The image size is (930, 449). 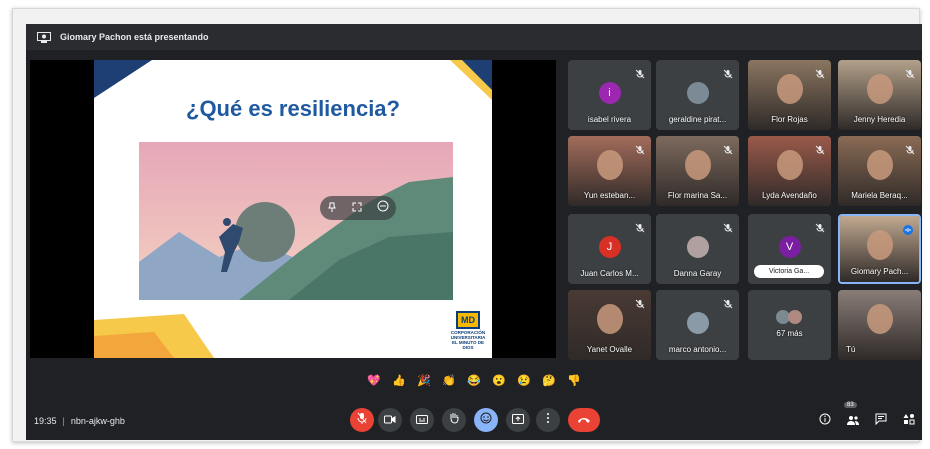 I want to click on info-button, so click(x=825, y=421).